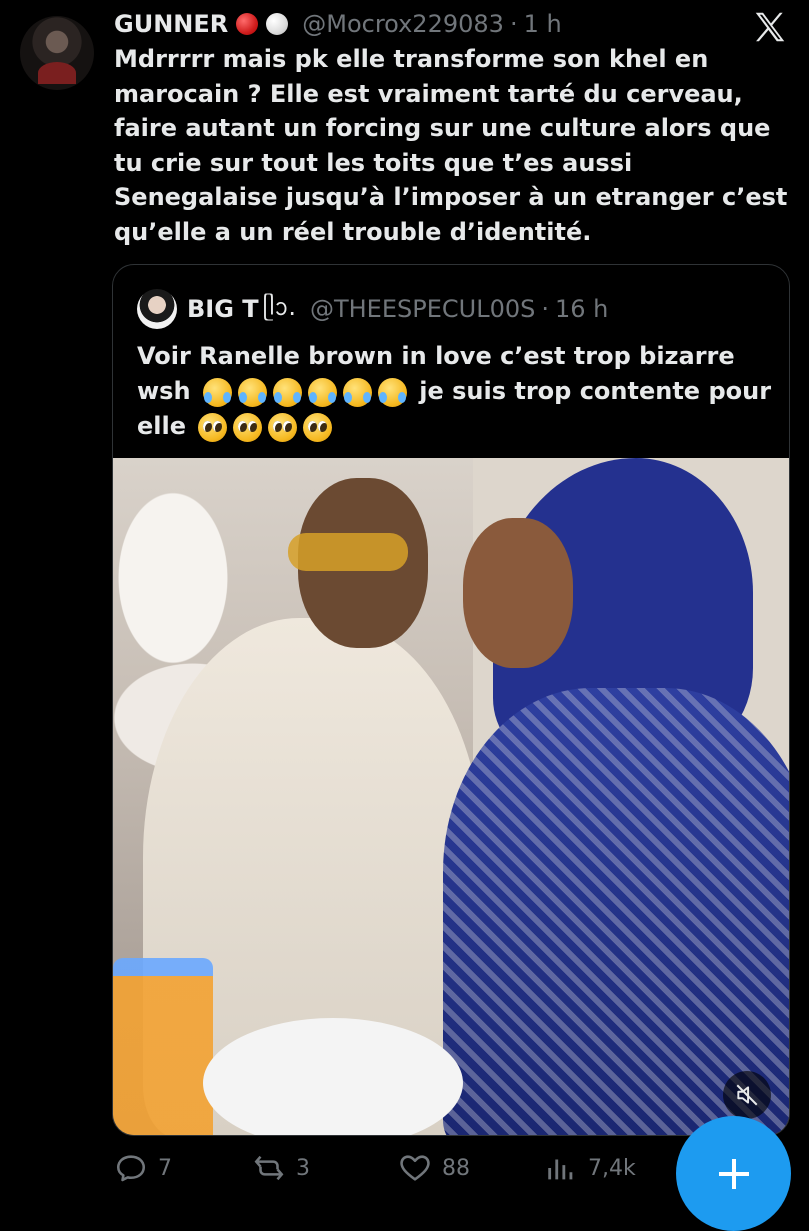 The width and height of the screenshot is (809, 1231). I want to click on heart-icon, so click(415, 1168).